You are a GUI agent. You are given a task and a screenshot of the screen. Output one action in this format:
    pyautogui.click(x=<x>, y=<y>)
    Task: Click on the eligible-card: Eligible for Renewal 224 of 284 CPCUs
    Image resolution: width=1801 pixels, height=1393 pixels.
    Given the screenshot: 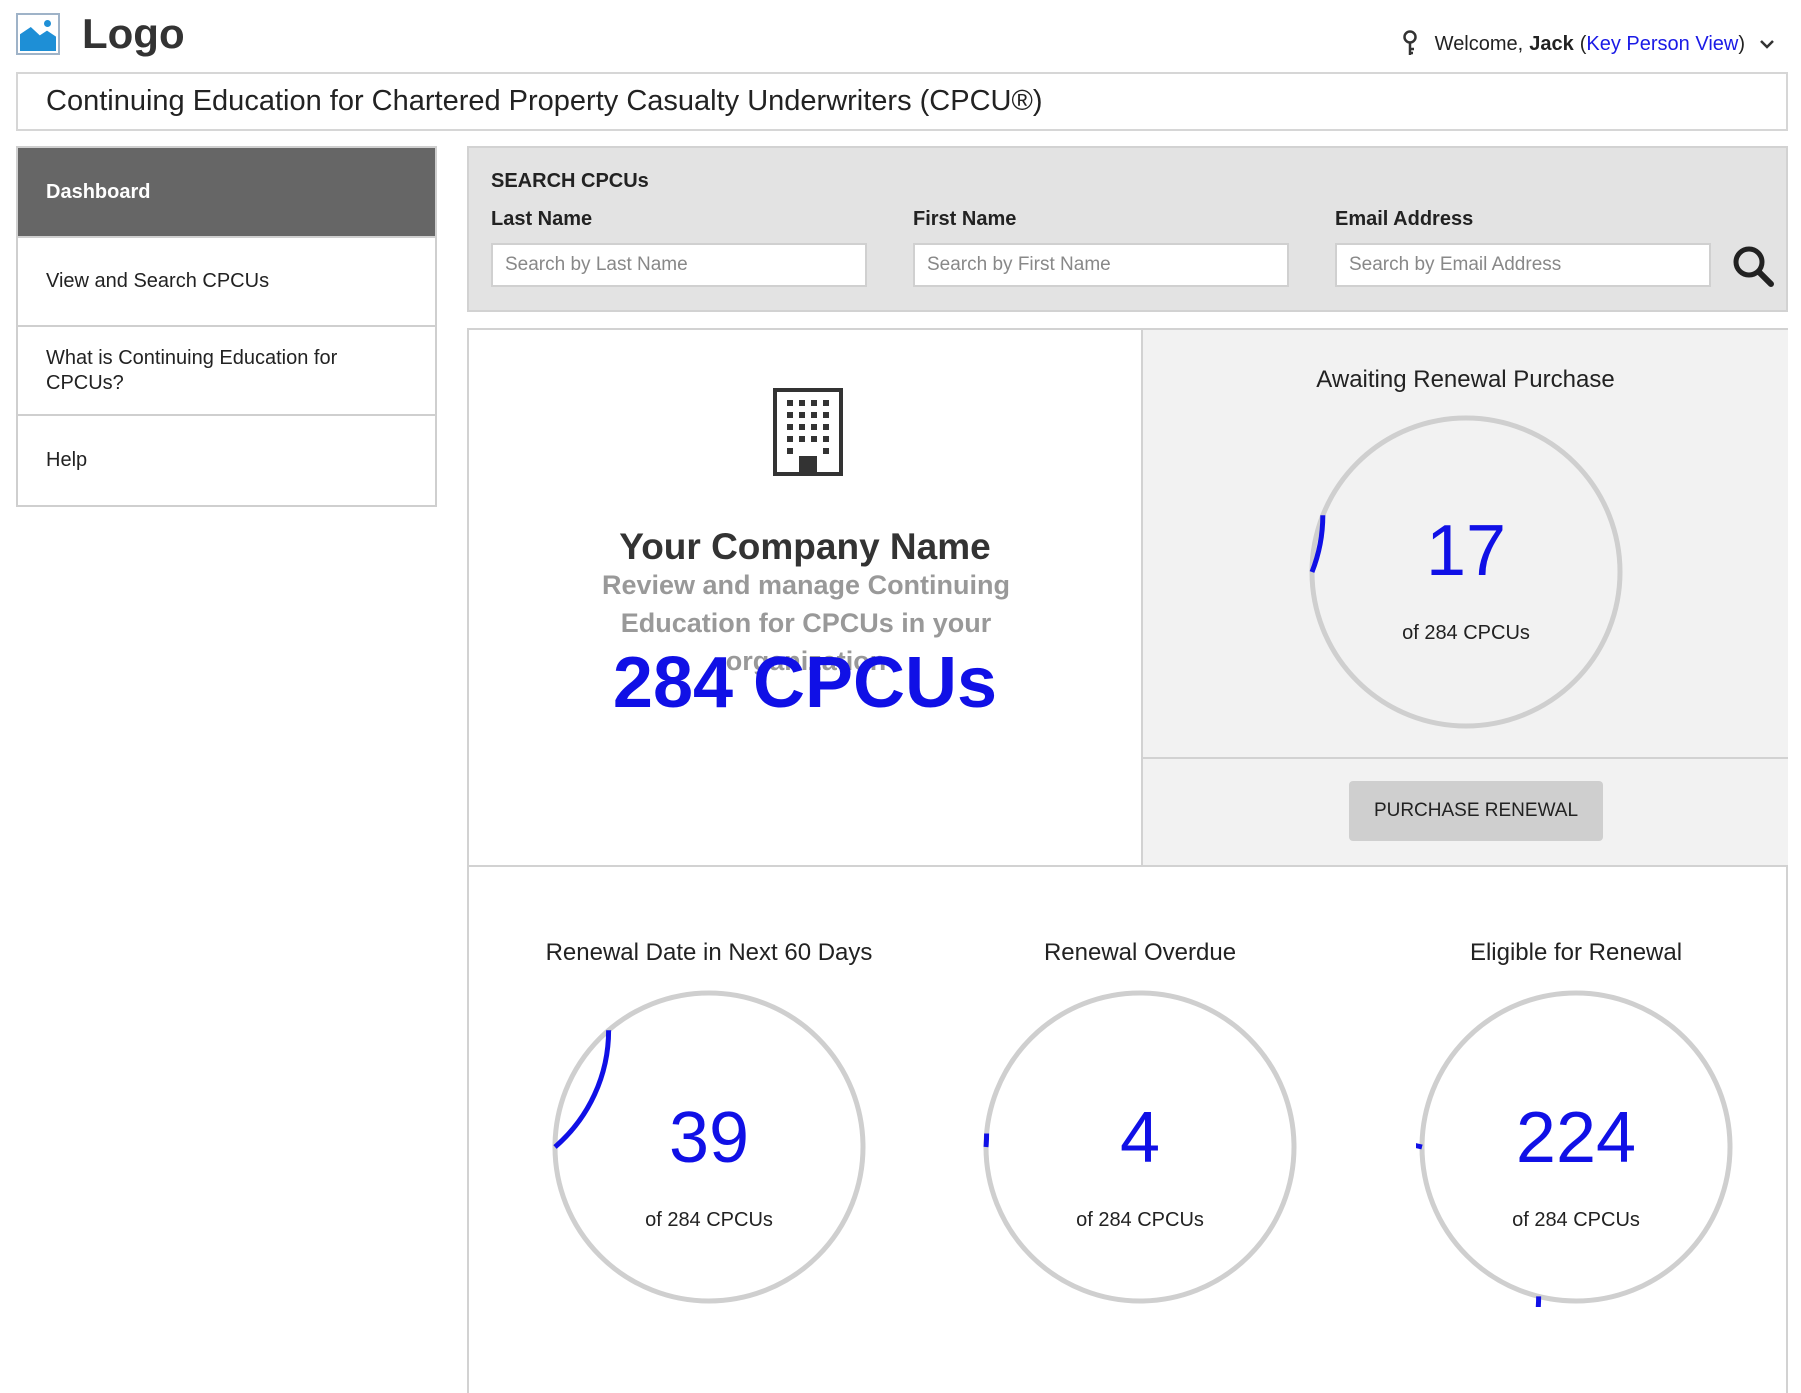 What is the action you would take?
    pyautogui.click(x=1576, y=1130)
    